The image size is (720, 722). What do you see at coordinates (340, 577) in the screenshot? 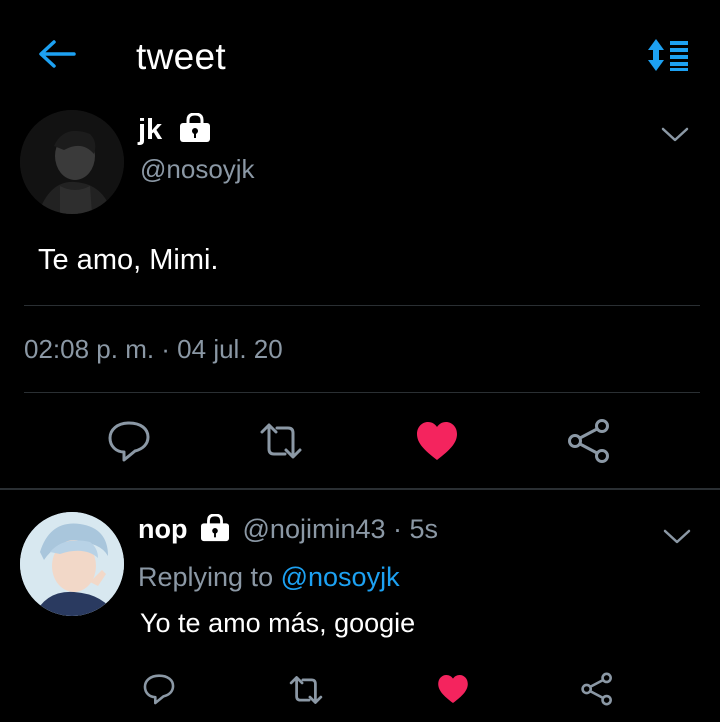
I see `replying-to-mention: @nosoyjk` at bounding box center [340, 577].